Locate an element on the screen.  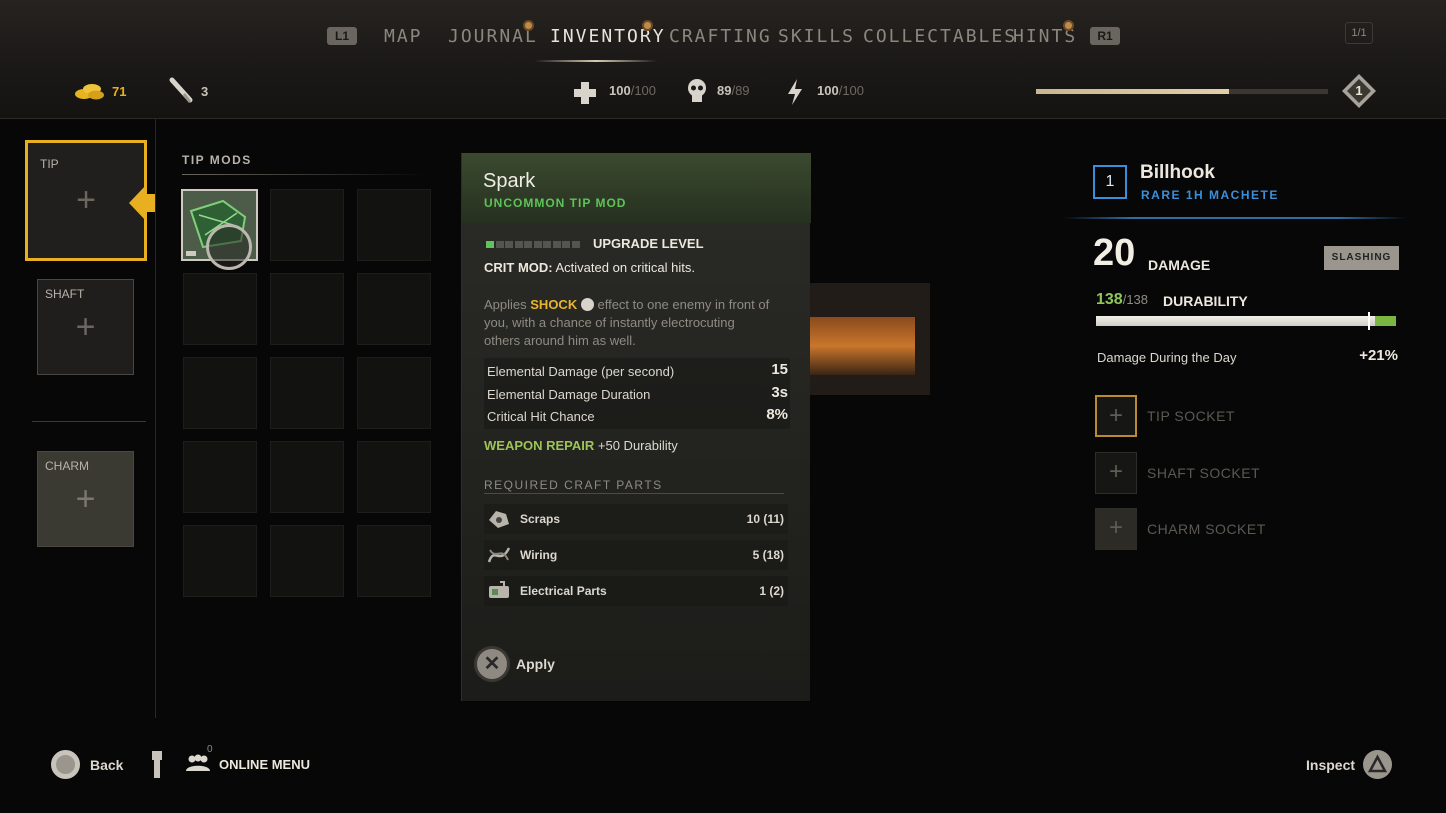
triangle-button-icon is located at coordinates (1377, 764).